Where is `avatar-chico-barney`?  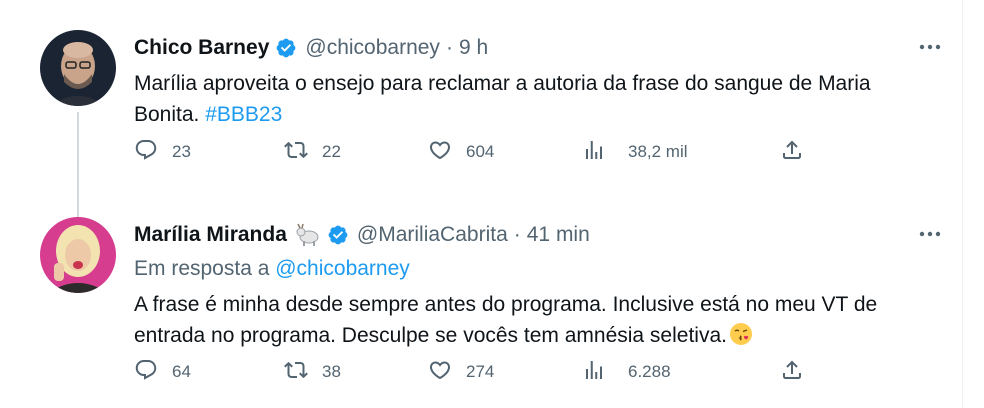
avatar-chico-barney is located at coordinates (78, 68).